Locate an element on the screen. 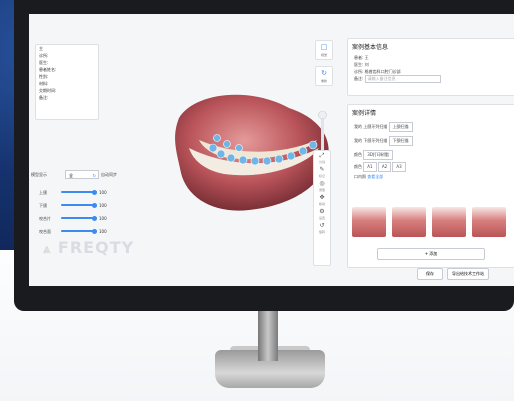 This screenshot has width=514, height=401. rotate-icon: ↺ is located at coordinates (322, 225).